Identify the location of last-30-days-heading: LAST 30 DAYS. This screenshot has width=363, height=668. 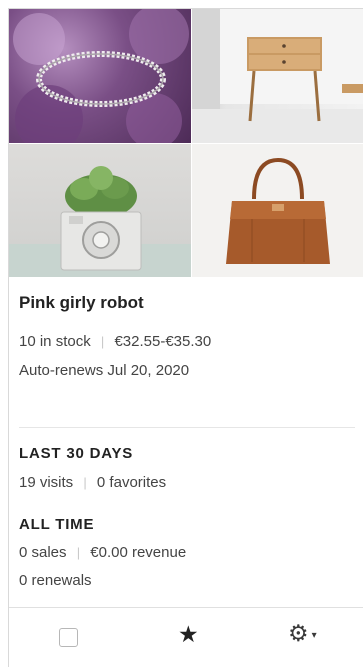
(76, 453).